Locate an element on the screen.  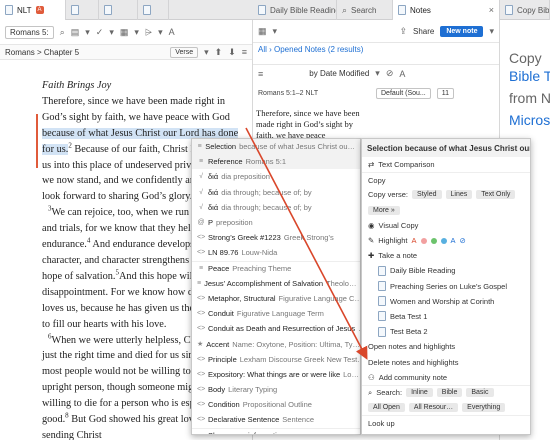
arrow-line is located at coordinates (306, 243).